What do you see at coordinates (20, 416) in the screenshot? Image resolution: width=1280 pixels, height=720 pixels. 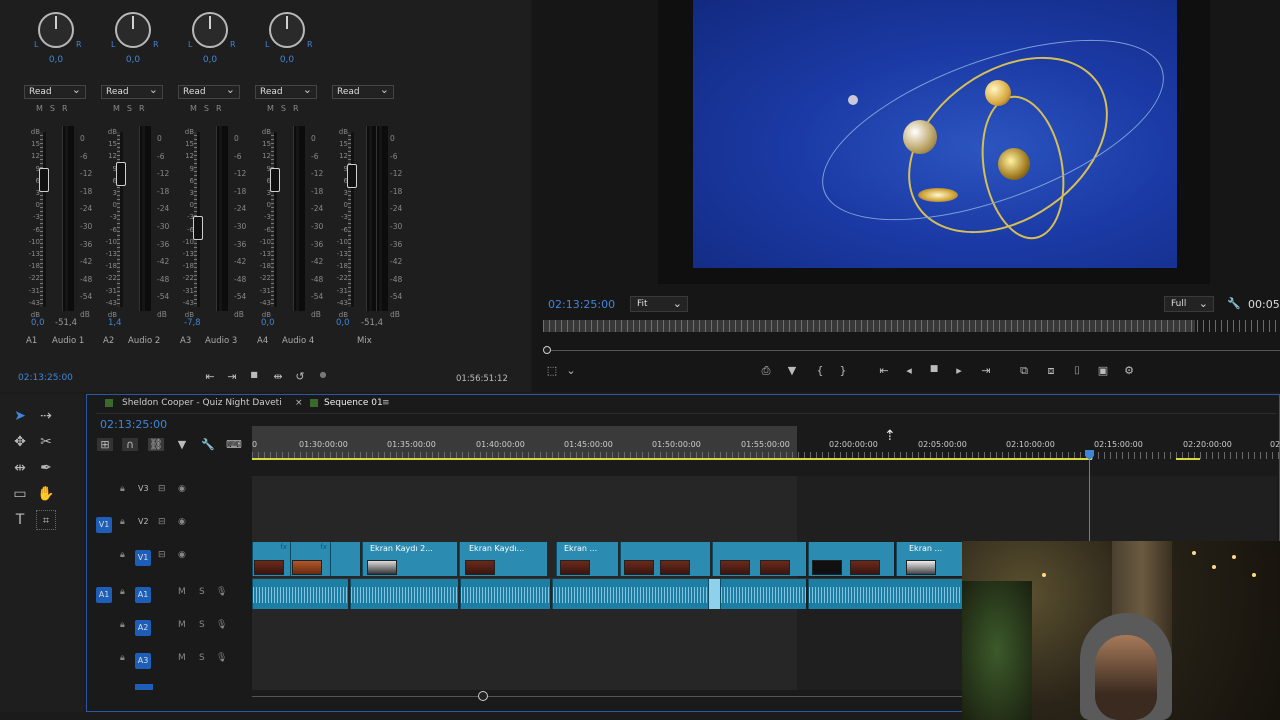 I see `selection-tool-icon: ➤` at bounding box center [20, 416].